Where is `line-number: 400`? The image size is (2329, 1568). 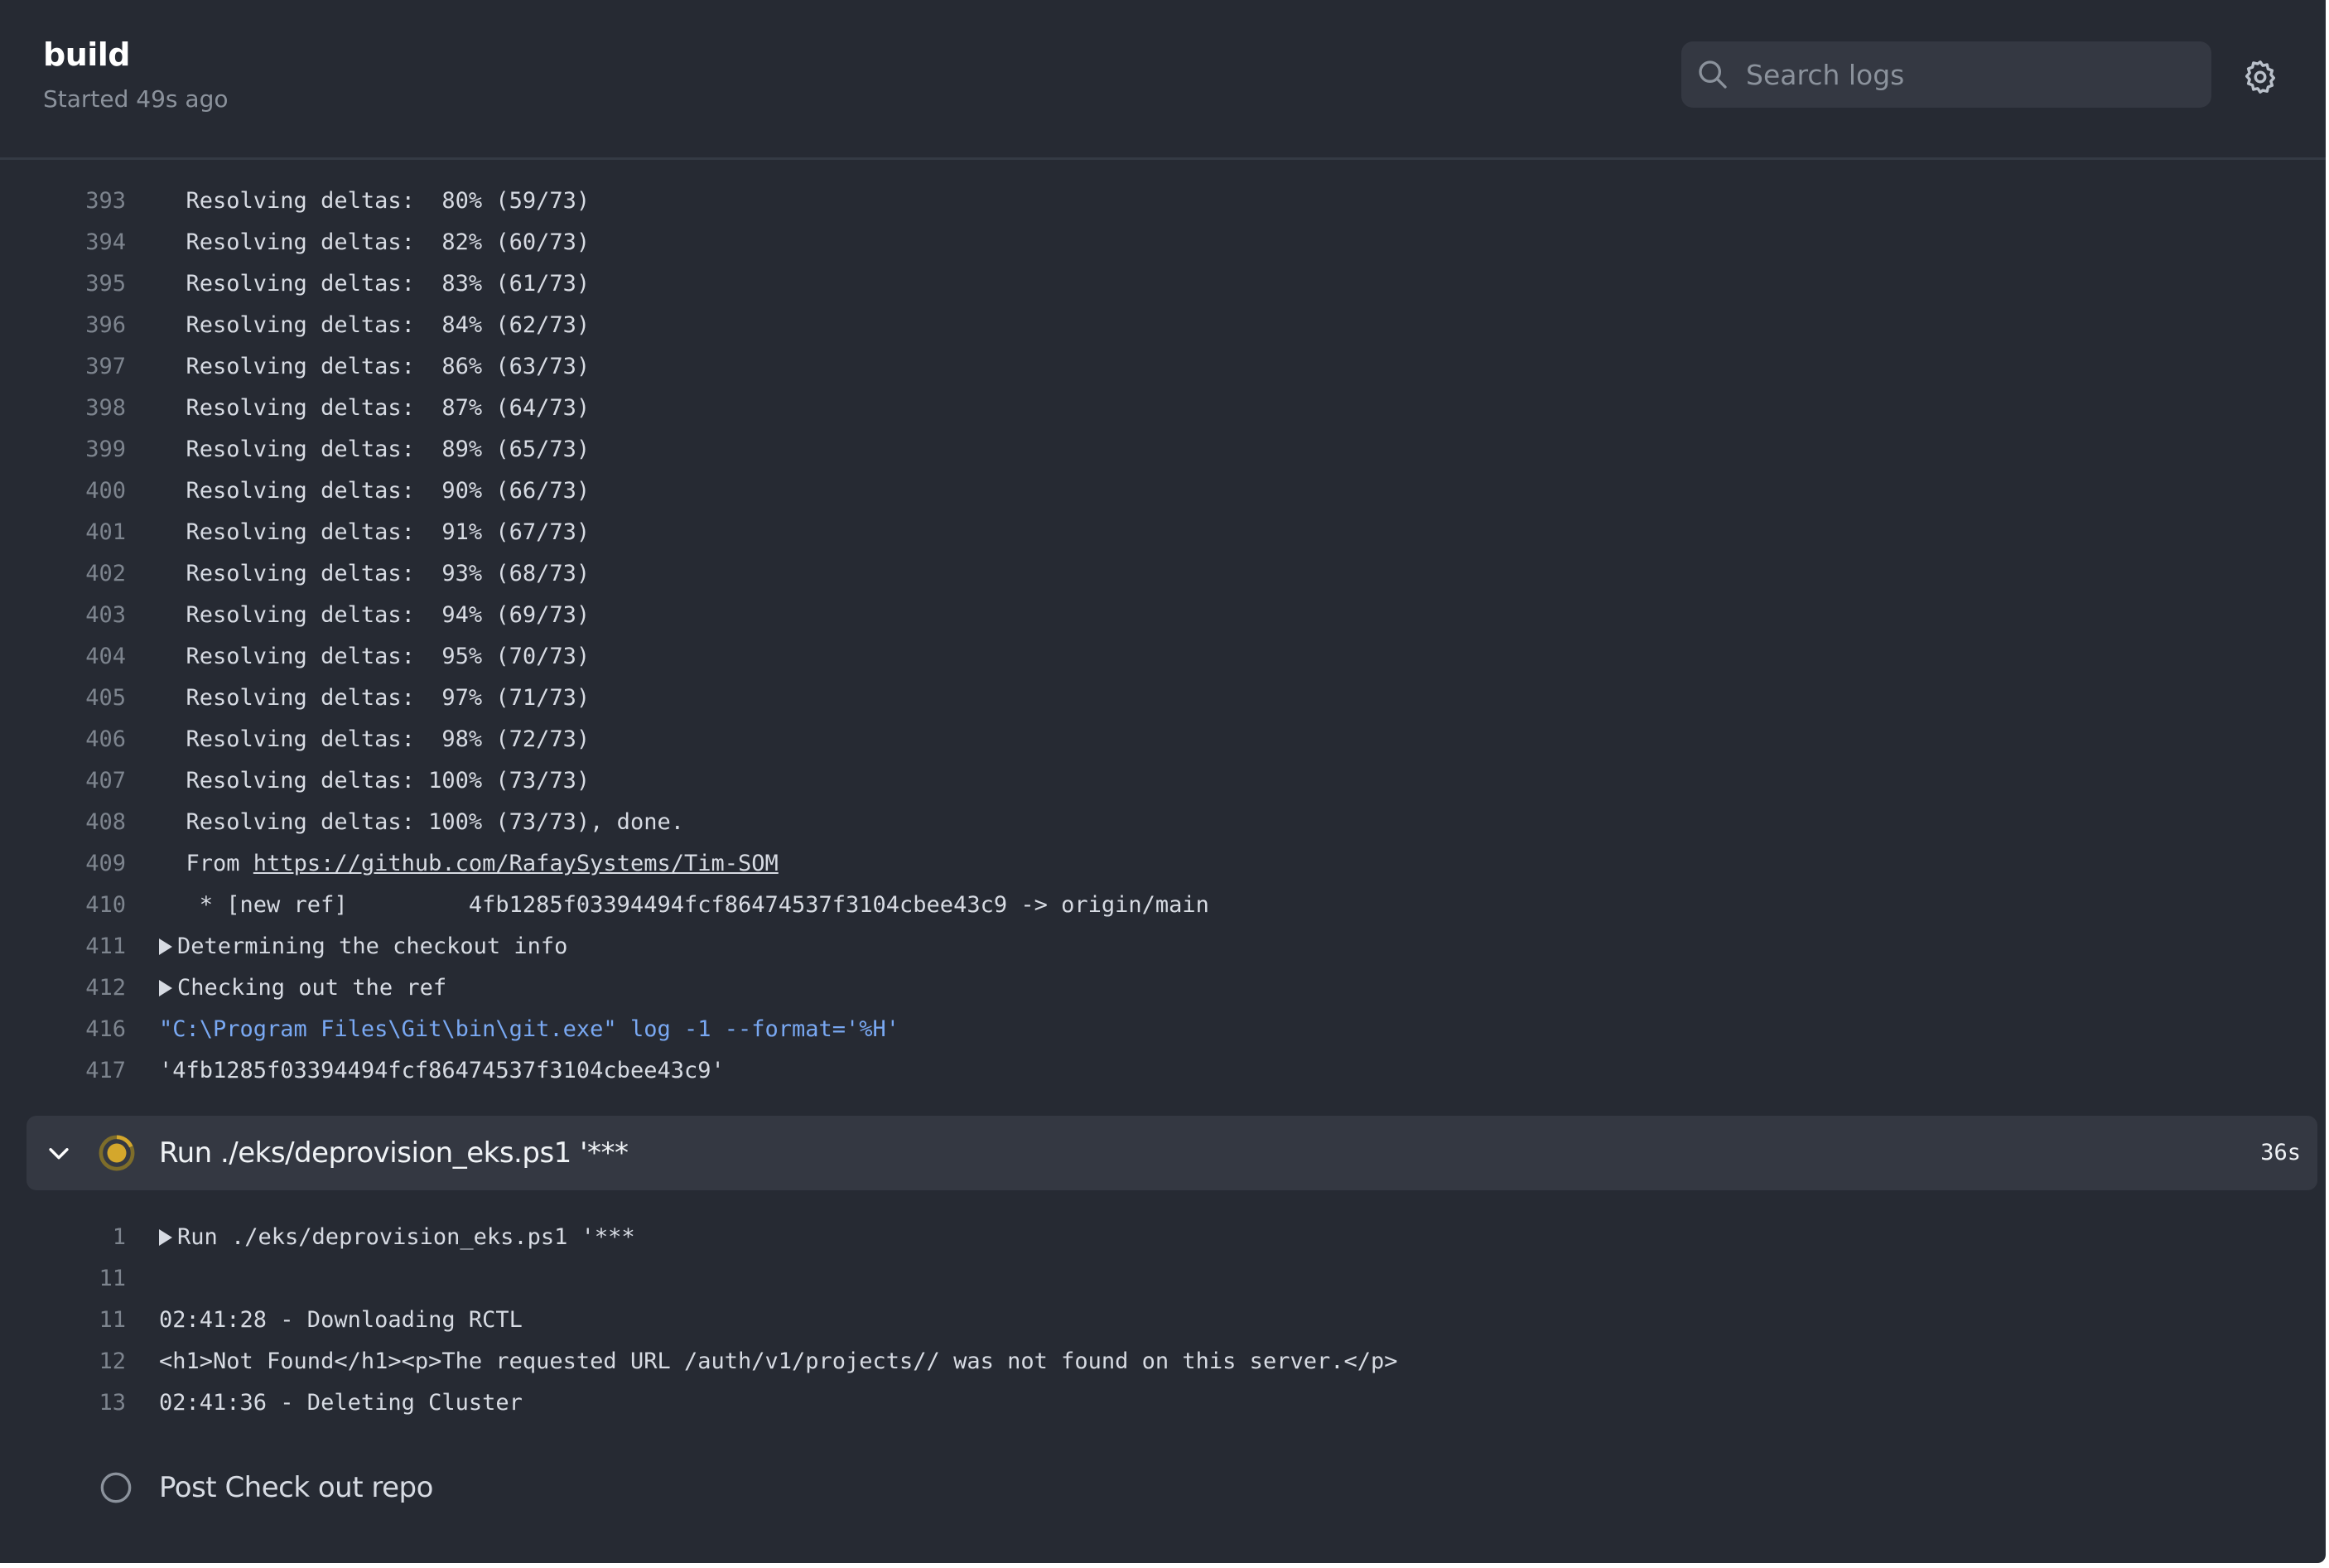
line-number: 400 is located at coordinates (88, 491).